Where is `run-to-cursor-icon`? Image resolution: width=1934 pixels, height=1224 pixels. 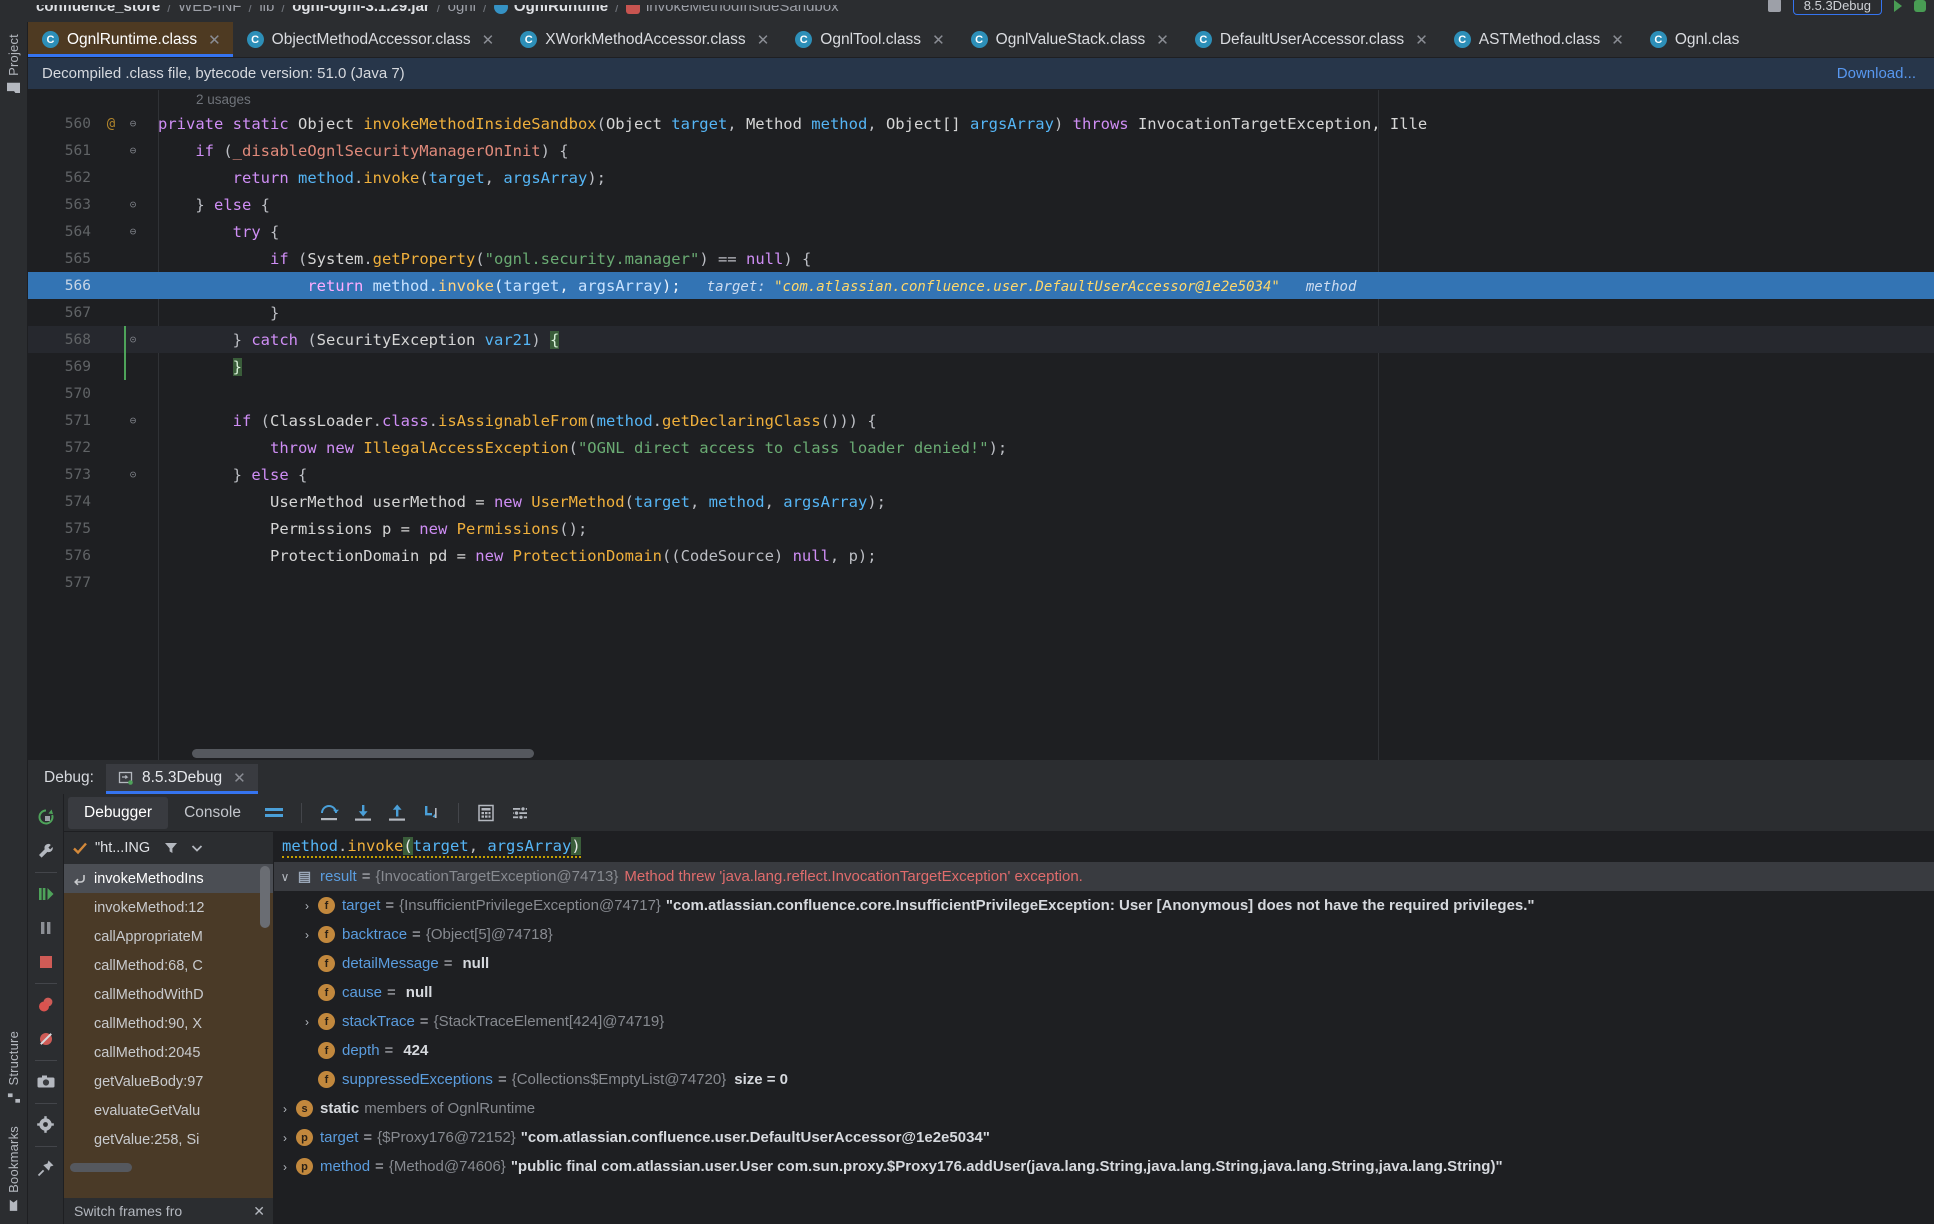 run-to-cursor-icon is located at coordinates (431, 813).